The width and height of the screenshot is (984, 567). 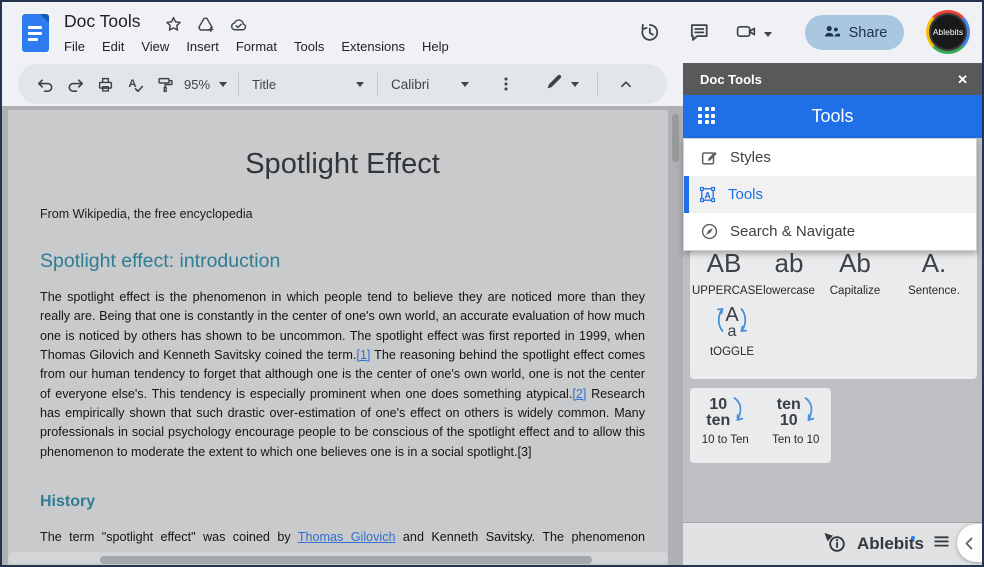 What do you see at coordinates (308, 84) in the screenshot?
I see `paragraph-style-select: Title` at bounding box center [308, 84].